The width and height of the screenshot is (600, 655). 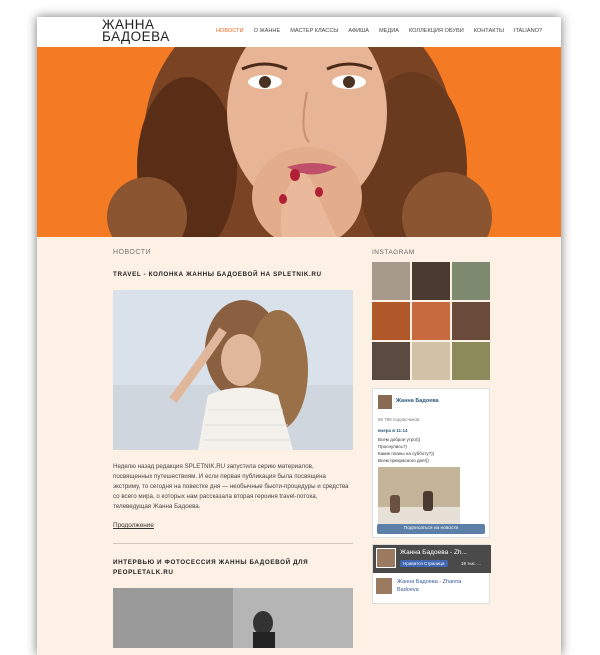 What do you see at coordinates (392, 446) in the screenshot?
I see `vk-post-line: Проснулись?)` at bounding box center [392, 446].